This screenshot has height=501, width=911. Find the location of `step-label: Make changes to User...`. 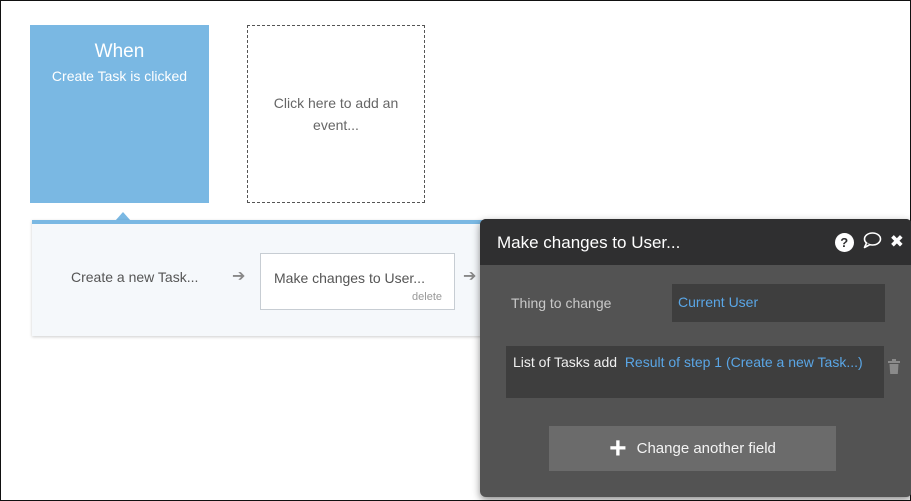

step-label: Make changes to User... is located at coordinates (349, 278).